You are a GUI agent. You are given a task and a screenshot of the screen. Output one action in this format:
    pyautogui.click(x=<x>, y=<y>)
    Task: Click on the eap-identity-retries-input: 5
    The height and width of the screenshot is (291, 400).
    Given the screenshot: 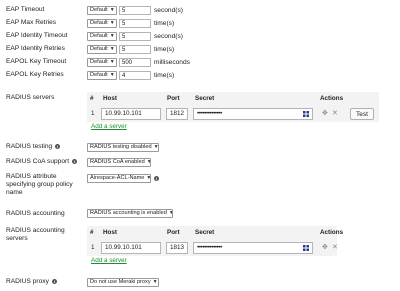 What is the action you would take?
    pyautogui.click(x=135, y=49)
    